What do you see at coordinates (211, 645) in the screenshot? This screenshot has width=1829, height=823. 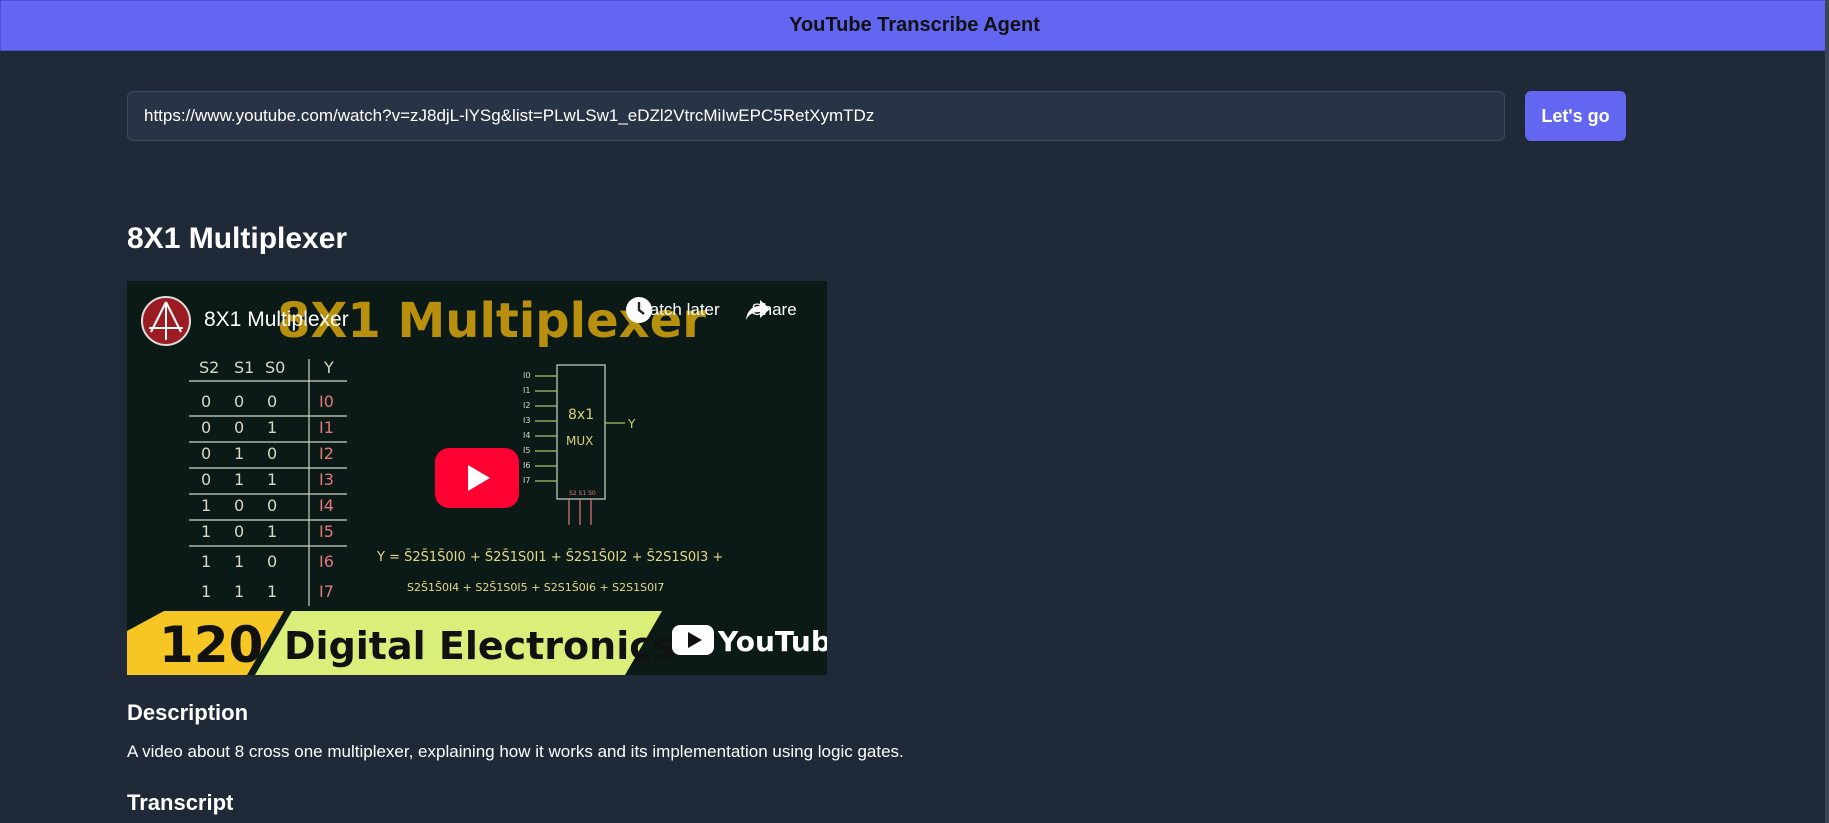 I see `episode-number: 120` at bounding box center [211, 645].